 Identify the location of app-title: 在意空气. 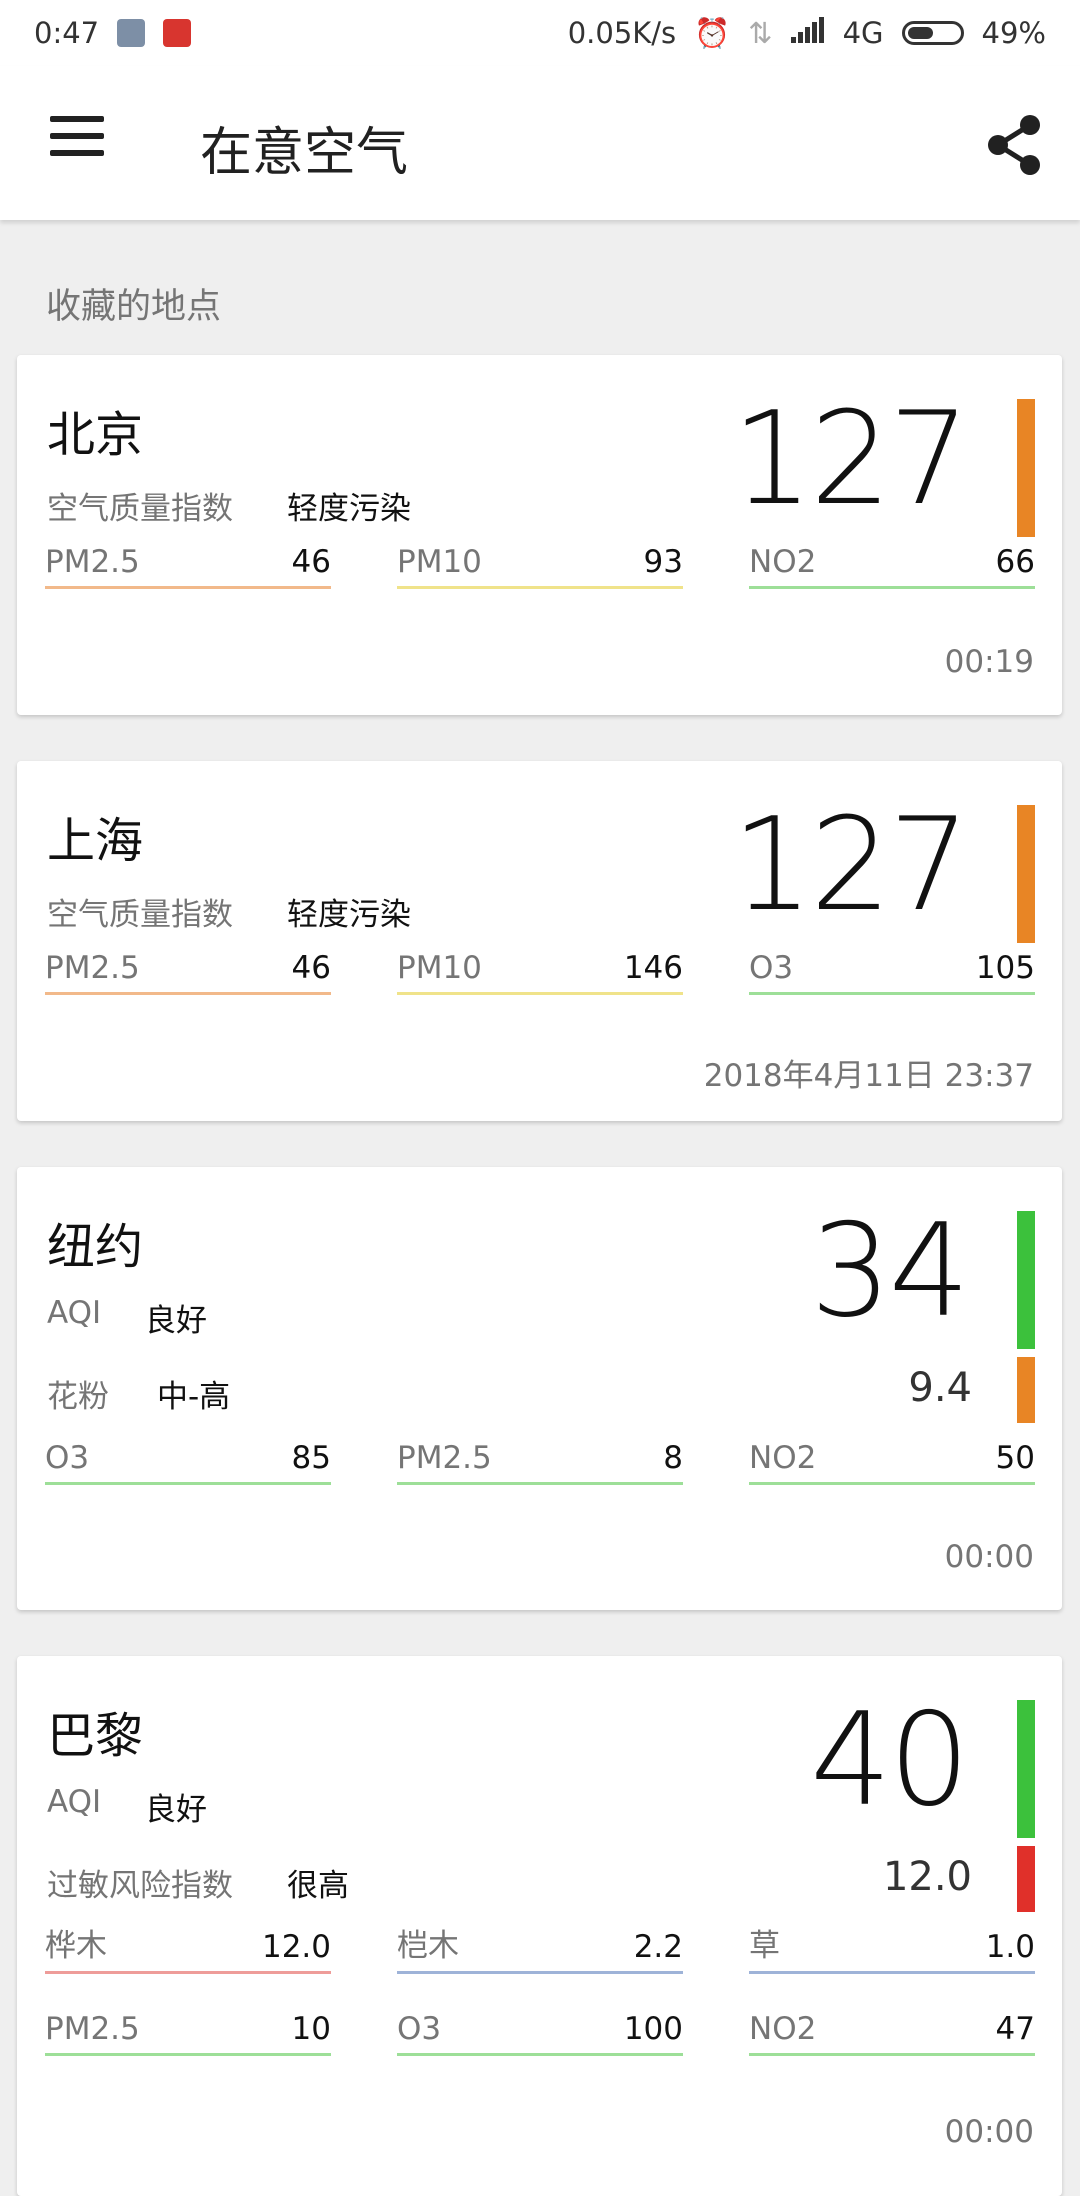
(304, 153).